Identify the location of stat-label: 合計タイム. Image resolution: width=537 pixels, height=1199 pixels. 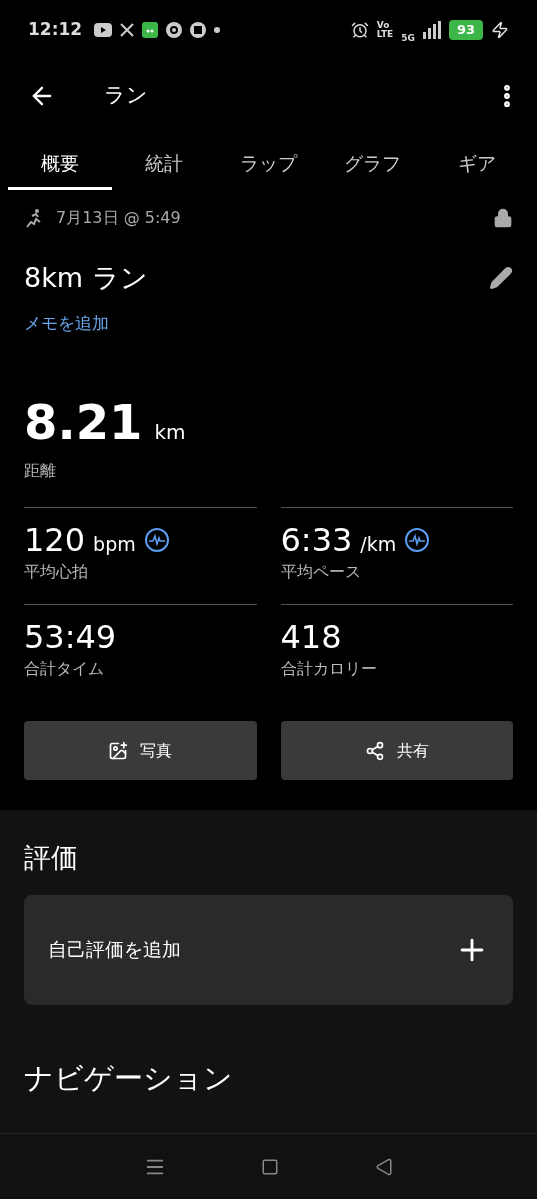
(64, 669).